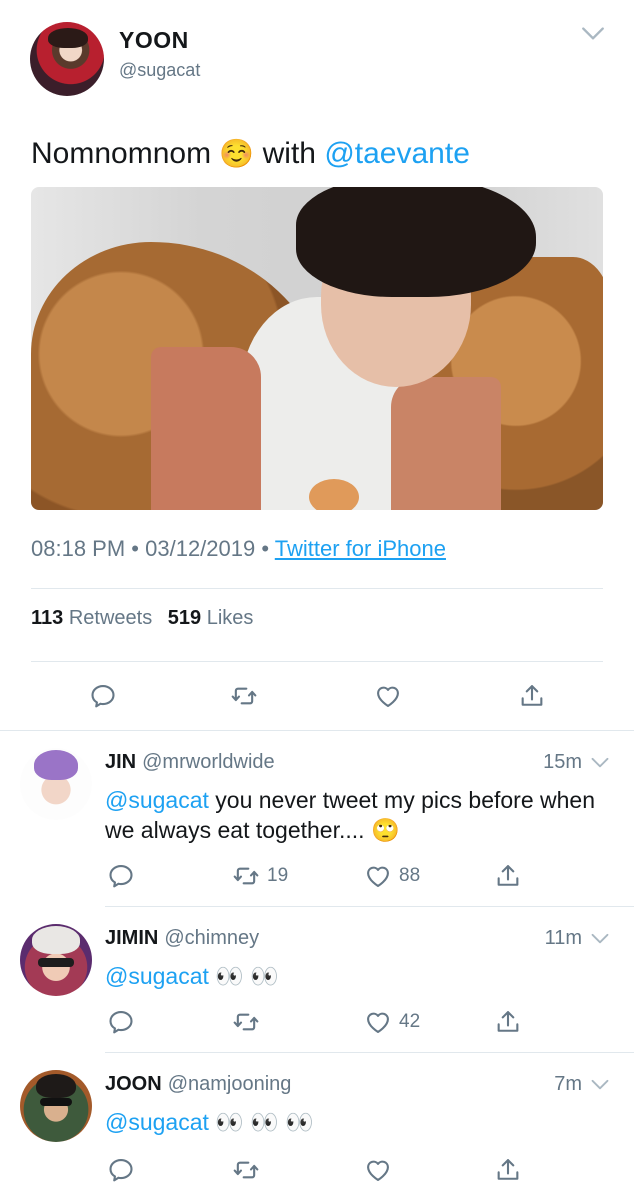  What do you see at coordinates (562, 762) in the screenshot?
I see `reply-time: 15m` at bounding box center [562, 762].